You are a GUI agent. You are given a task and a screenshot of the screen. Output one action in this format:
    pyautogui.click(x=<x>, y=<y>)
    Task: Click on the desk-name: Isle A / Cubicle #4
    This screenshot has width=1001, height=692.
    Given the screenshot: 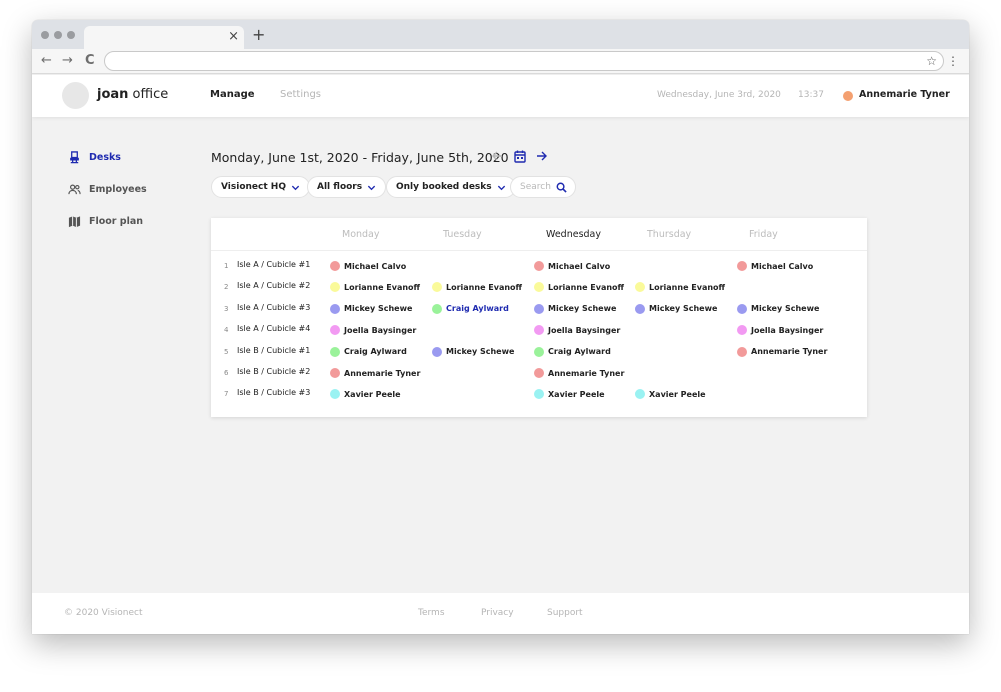 What is the action you would take?
    pyautogui.click(x=274, y=329)
    